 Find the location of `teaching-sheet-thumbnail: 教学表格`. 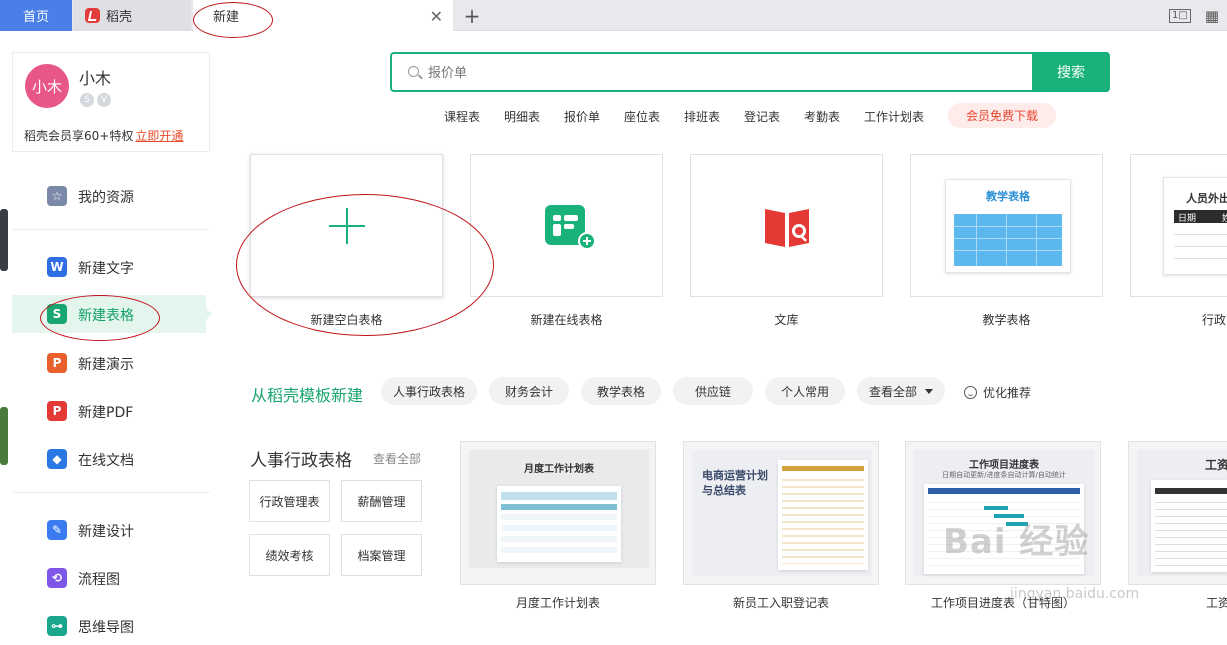

teaching-sheet-thumbnail: 教学表格 is located at coordinates (1008, 226).